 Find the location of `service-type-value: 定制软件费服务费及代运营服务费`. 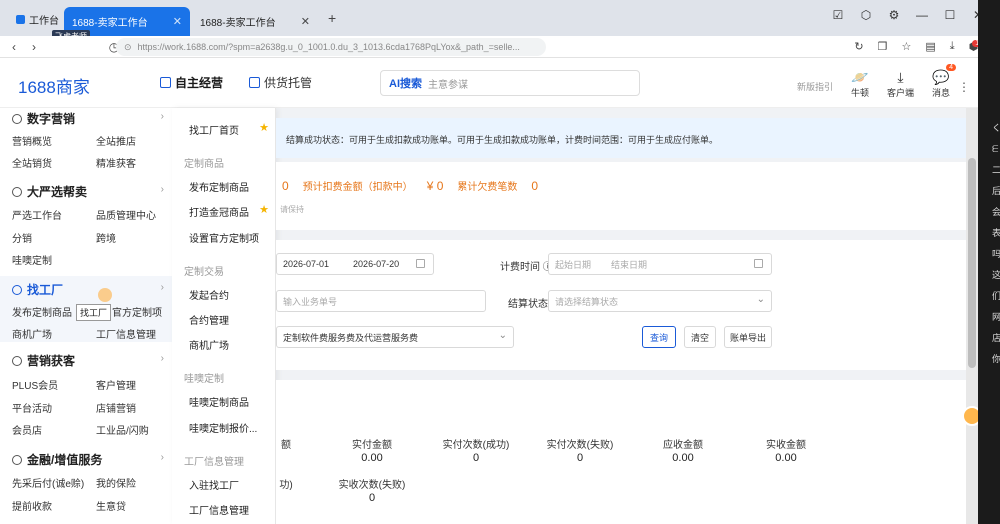

service-type-value: 定制软件费服务费及代运营服务费 is located at coordinates (351, 337).